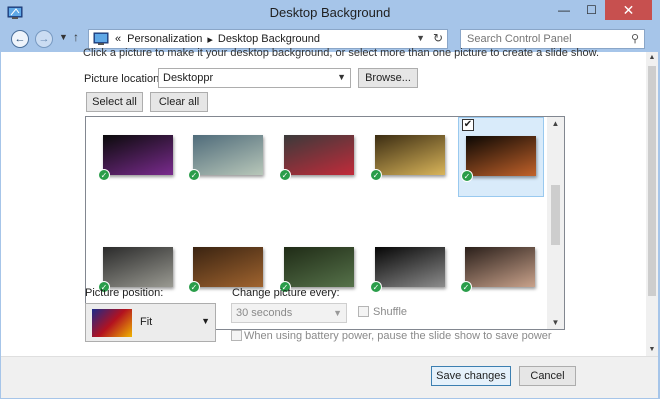 This screenshot has width=660, height=399. What do you see at coordinates (420, 38) in the screenshot?
I see `address-dropdown-icon: ▼` at bounding box center [420, 38].